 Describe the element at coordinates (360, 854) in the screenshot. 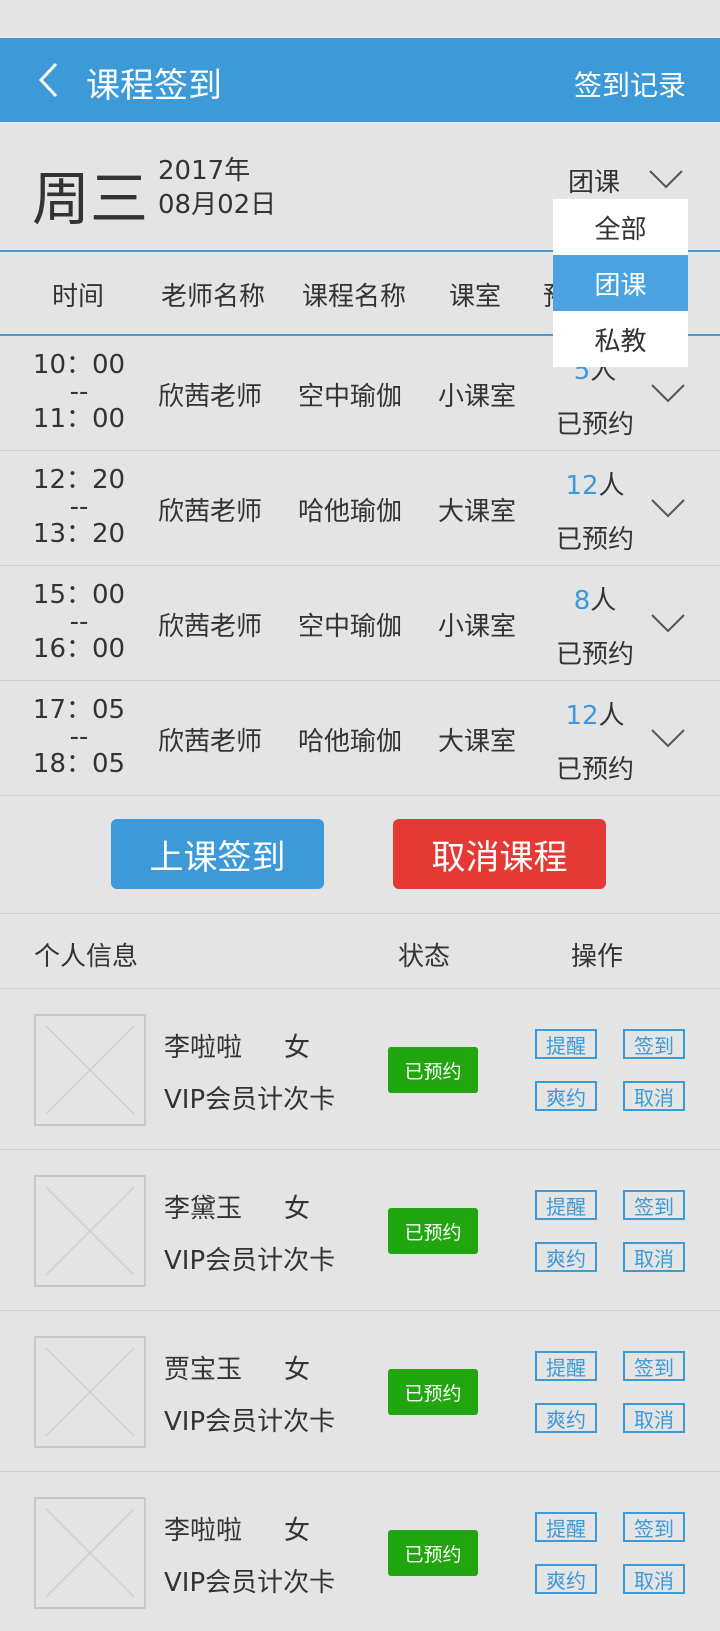

I see `course-actions: 上课签到 取消课程` at that location.